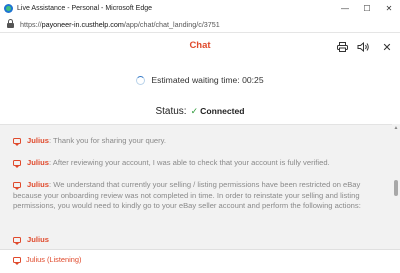 The width and height of the screenshot is (400, 273). What do you see at coordinates (171, 24) in the screenshot?
I see `url-path: /app/chat/chat_landing/c/3751` at bounding box center [171, 24].